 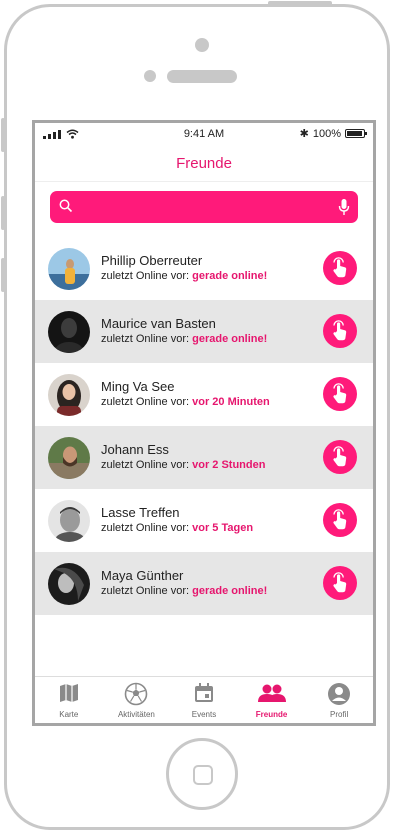 I want to click on status-bar: 9:41 AM ✱ 100%, so click(x=204, y=134).